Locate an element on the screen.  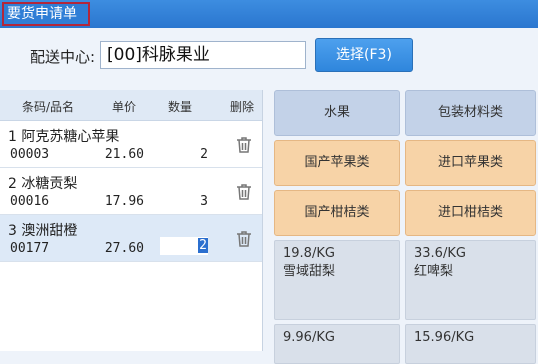
category-fruit-button: 水果 is located at coordinates (337, 113).